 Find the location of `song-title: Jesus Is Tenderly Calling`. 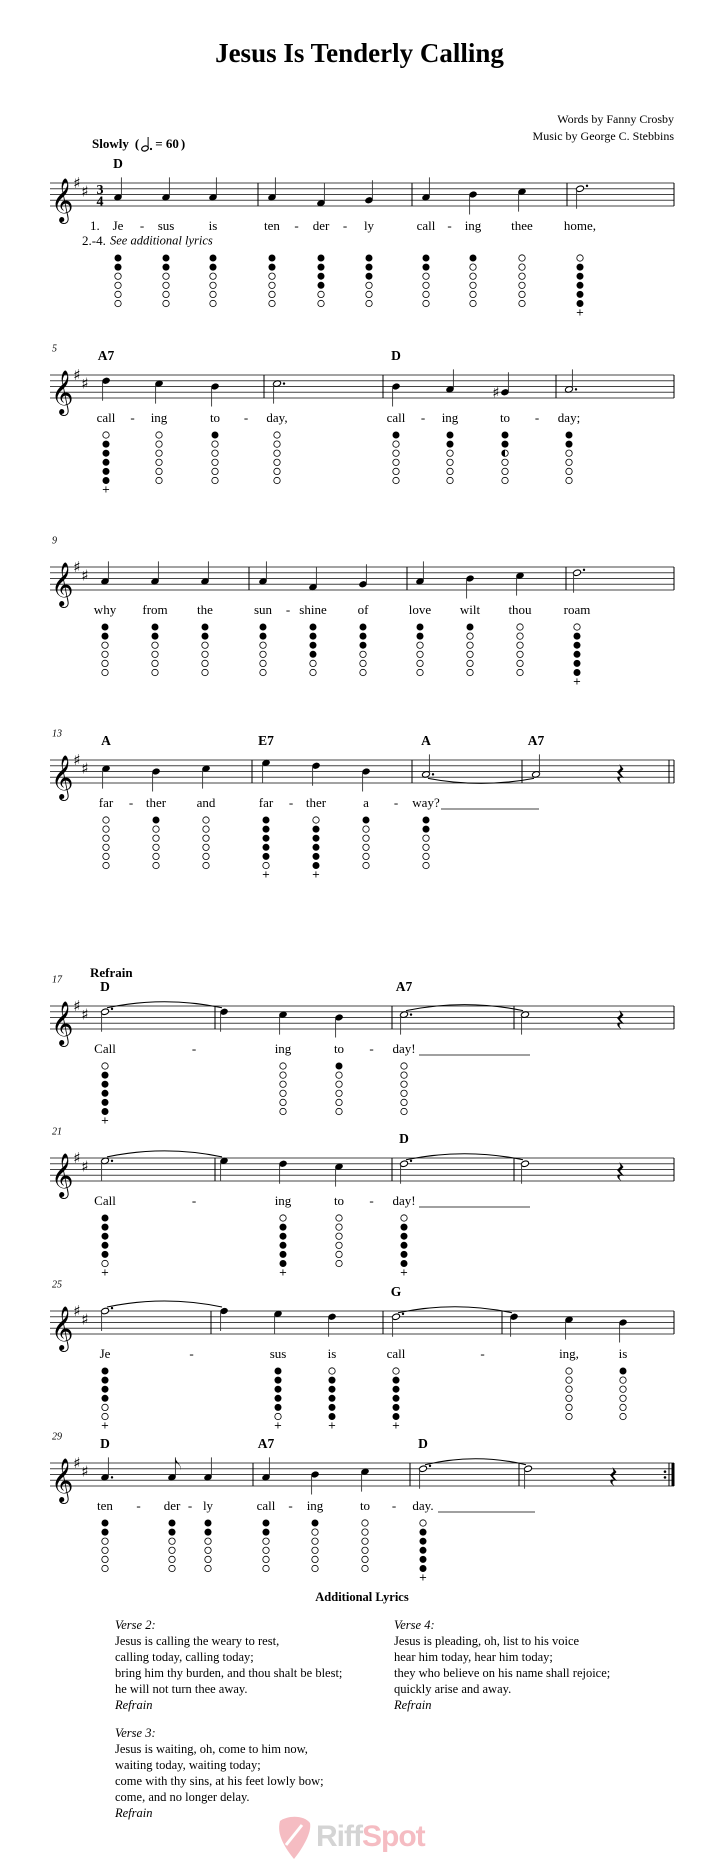

song-title: Jesus Is Tenderly Calling is located at coordinates (359, 53).